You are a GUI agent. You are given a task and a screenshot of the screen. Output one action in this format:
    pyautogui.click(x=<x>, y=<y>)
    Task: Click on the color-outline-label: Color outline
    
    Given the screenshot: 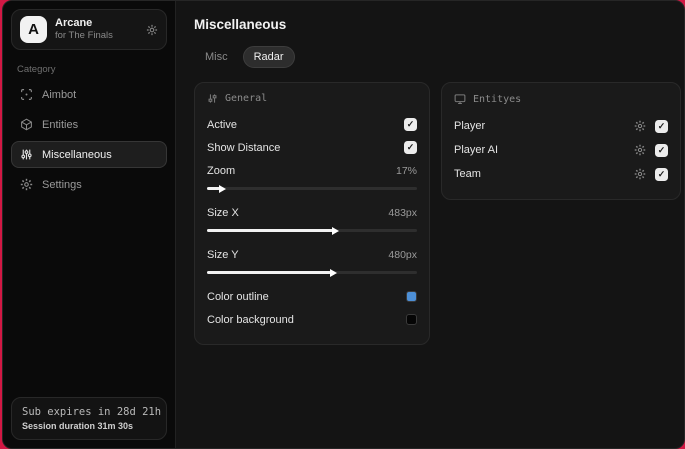 What is the action you would take?
    pyautogui.click(x=238, y=296)
    